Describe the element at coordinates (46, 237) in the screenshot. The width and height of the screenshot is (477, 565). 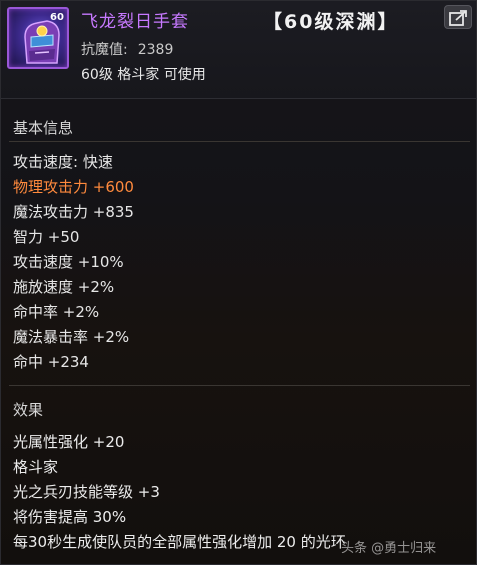
I see `stat-intelligence: 智力 +50` at that location.